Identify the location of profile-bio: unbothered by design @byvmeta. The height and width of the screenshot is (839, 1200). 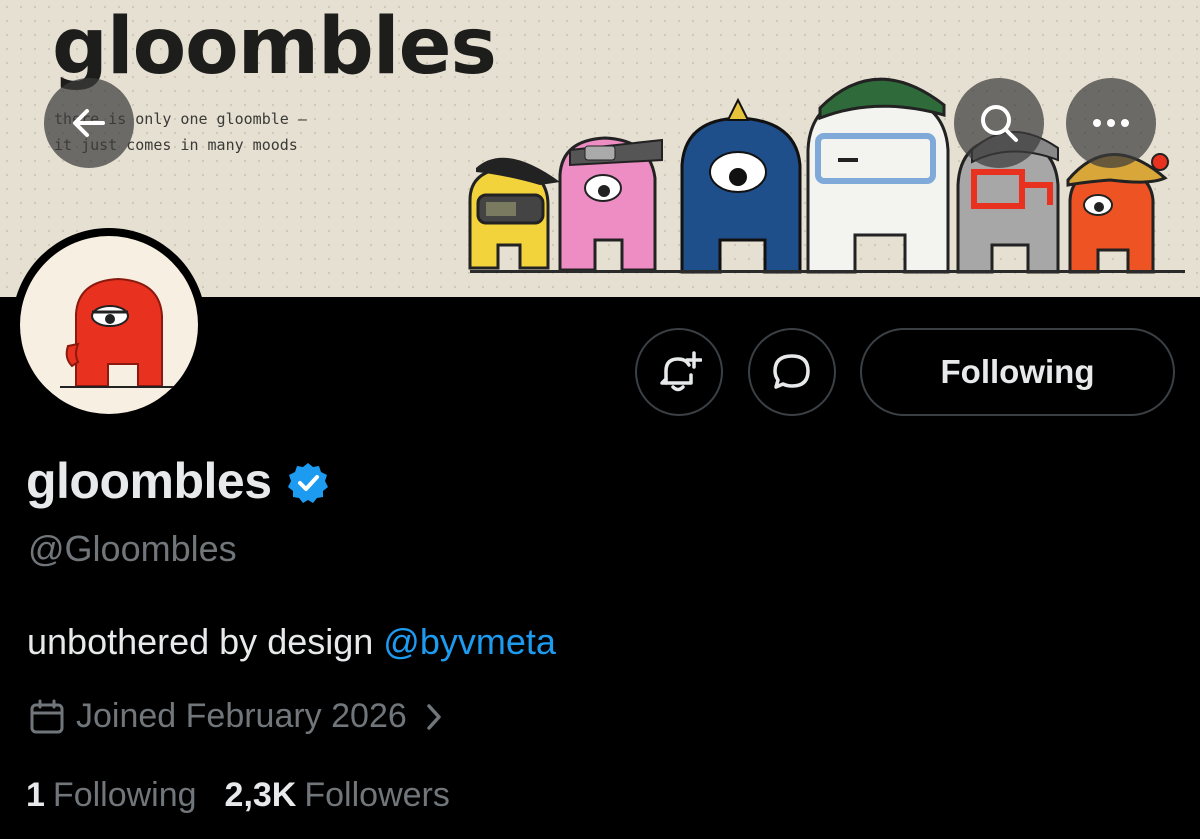
(291, 642).